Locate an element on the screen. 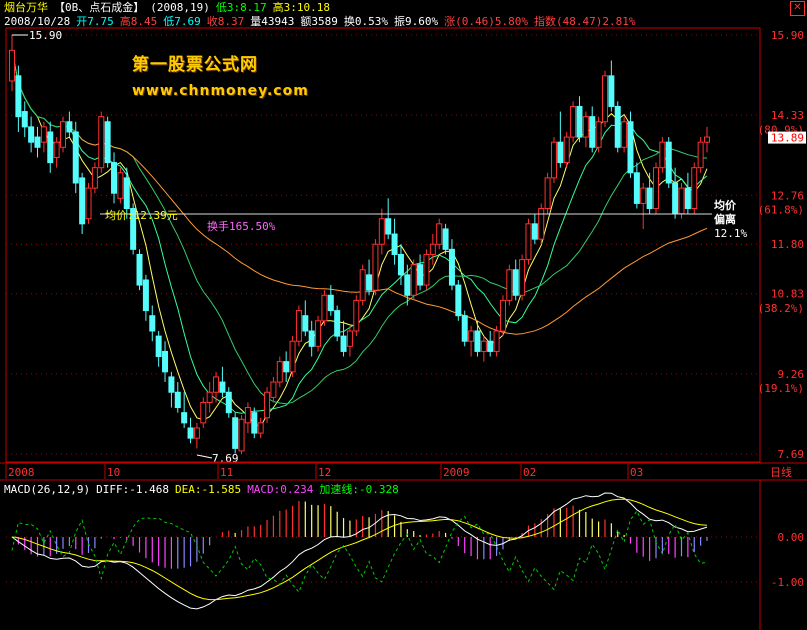 This screenshot has height=630, width=807. watermark-url: www.chnmoney.com is located at coordinates (220, 91).